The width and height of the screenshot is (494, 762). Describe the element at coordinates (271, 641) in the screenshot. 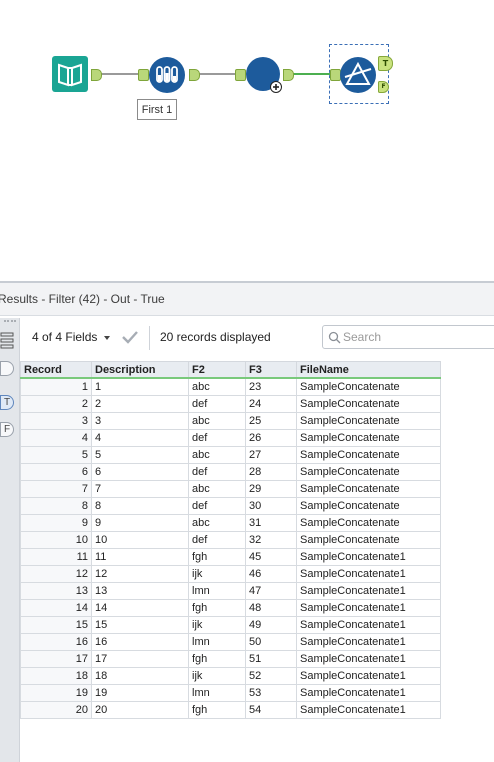

I see `f3-cell: 50` at that location.